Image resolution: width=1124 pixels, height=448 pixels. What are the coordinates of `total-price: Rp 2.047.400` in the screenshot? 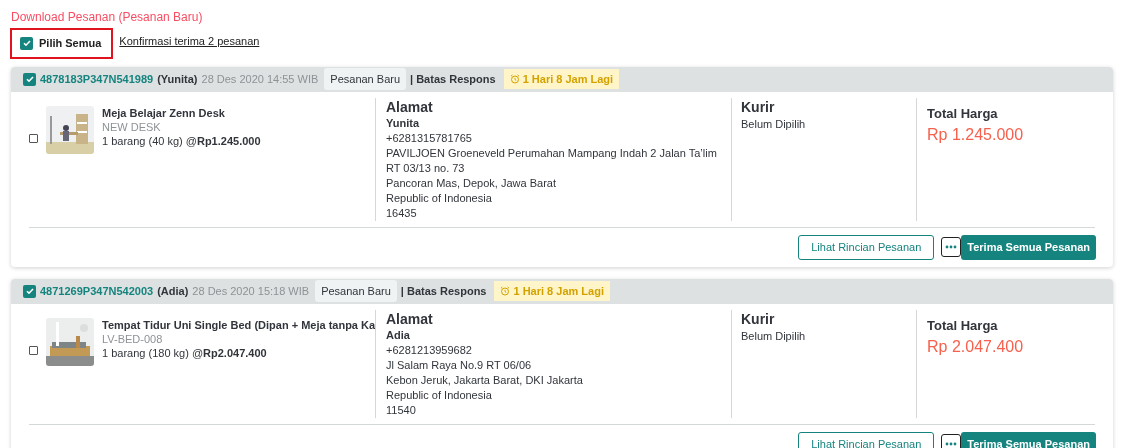 It's located at (976, 347).